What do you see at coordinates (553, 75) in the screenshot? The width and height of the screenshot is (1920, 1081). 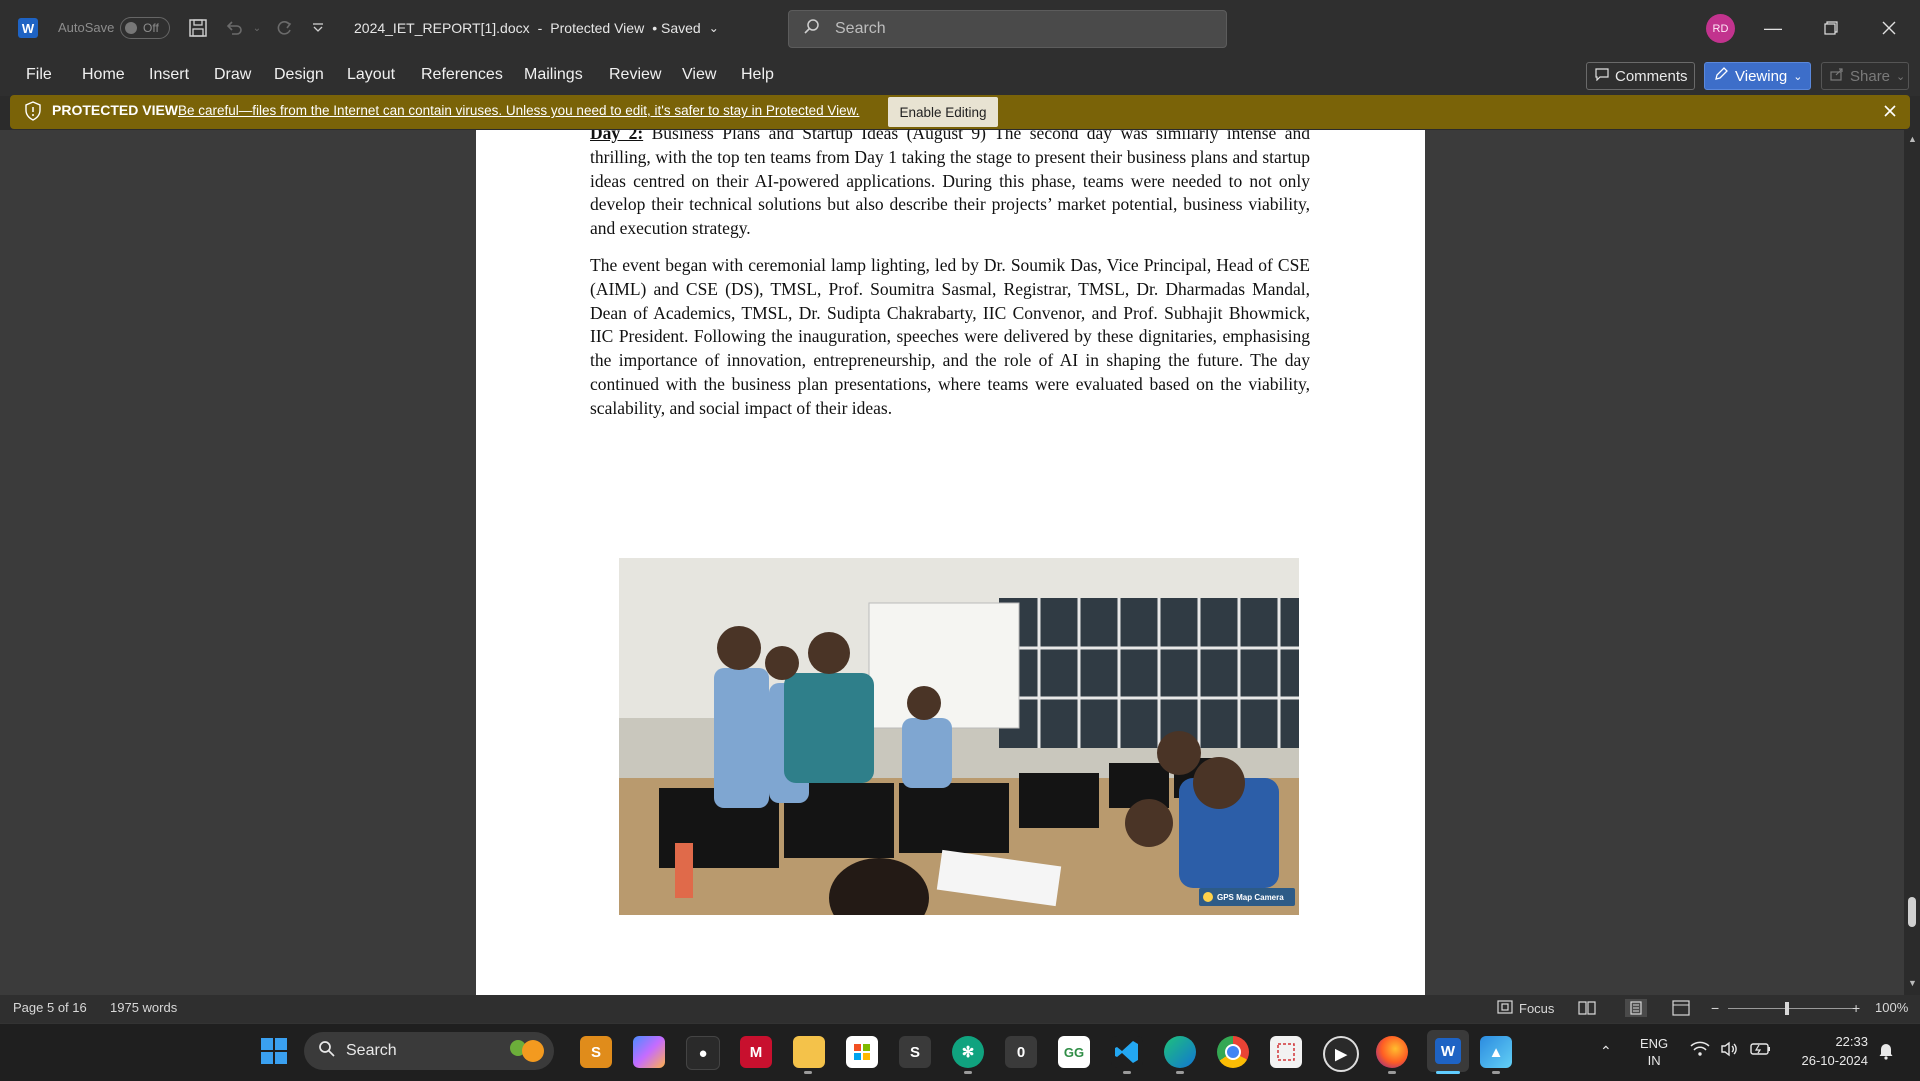 I see `tab-mailings: Mailings` at bounding box center [553, 75].